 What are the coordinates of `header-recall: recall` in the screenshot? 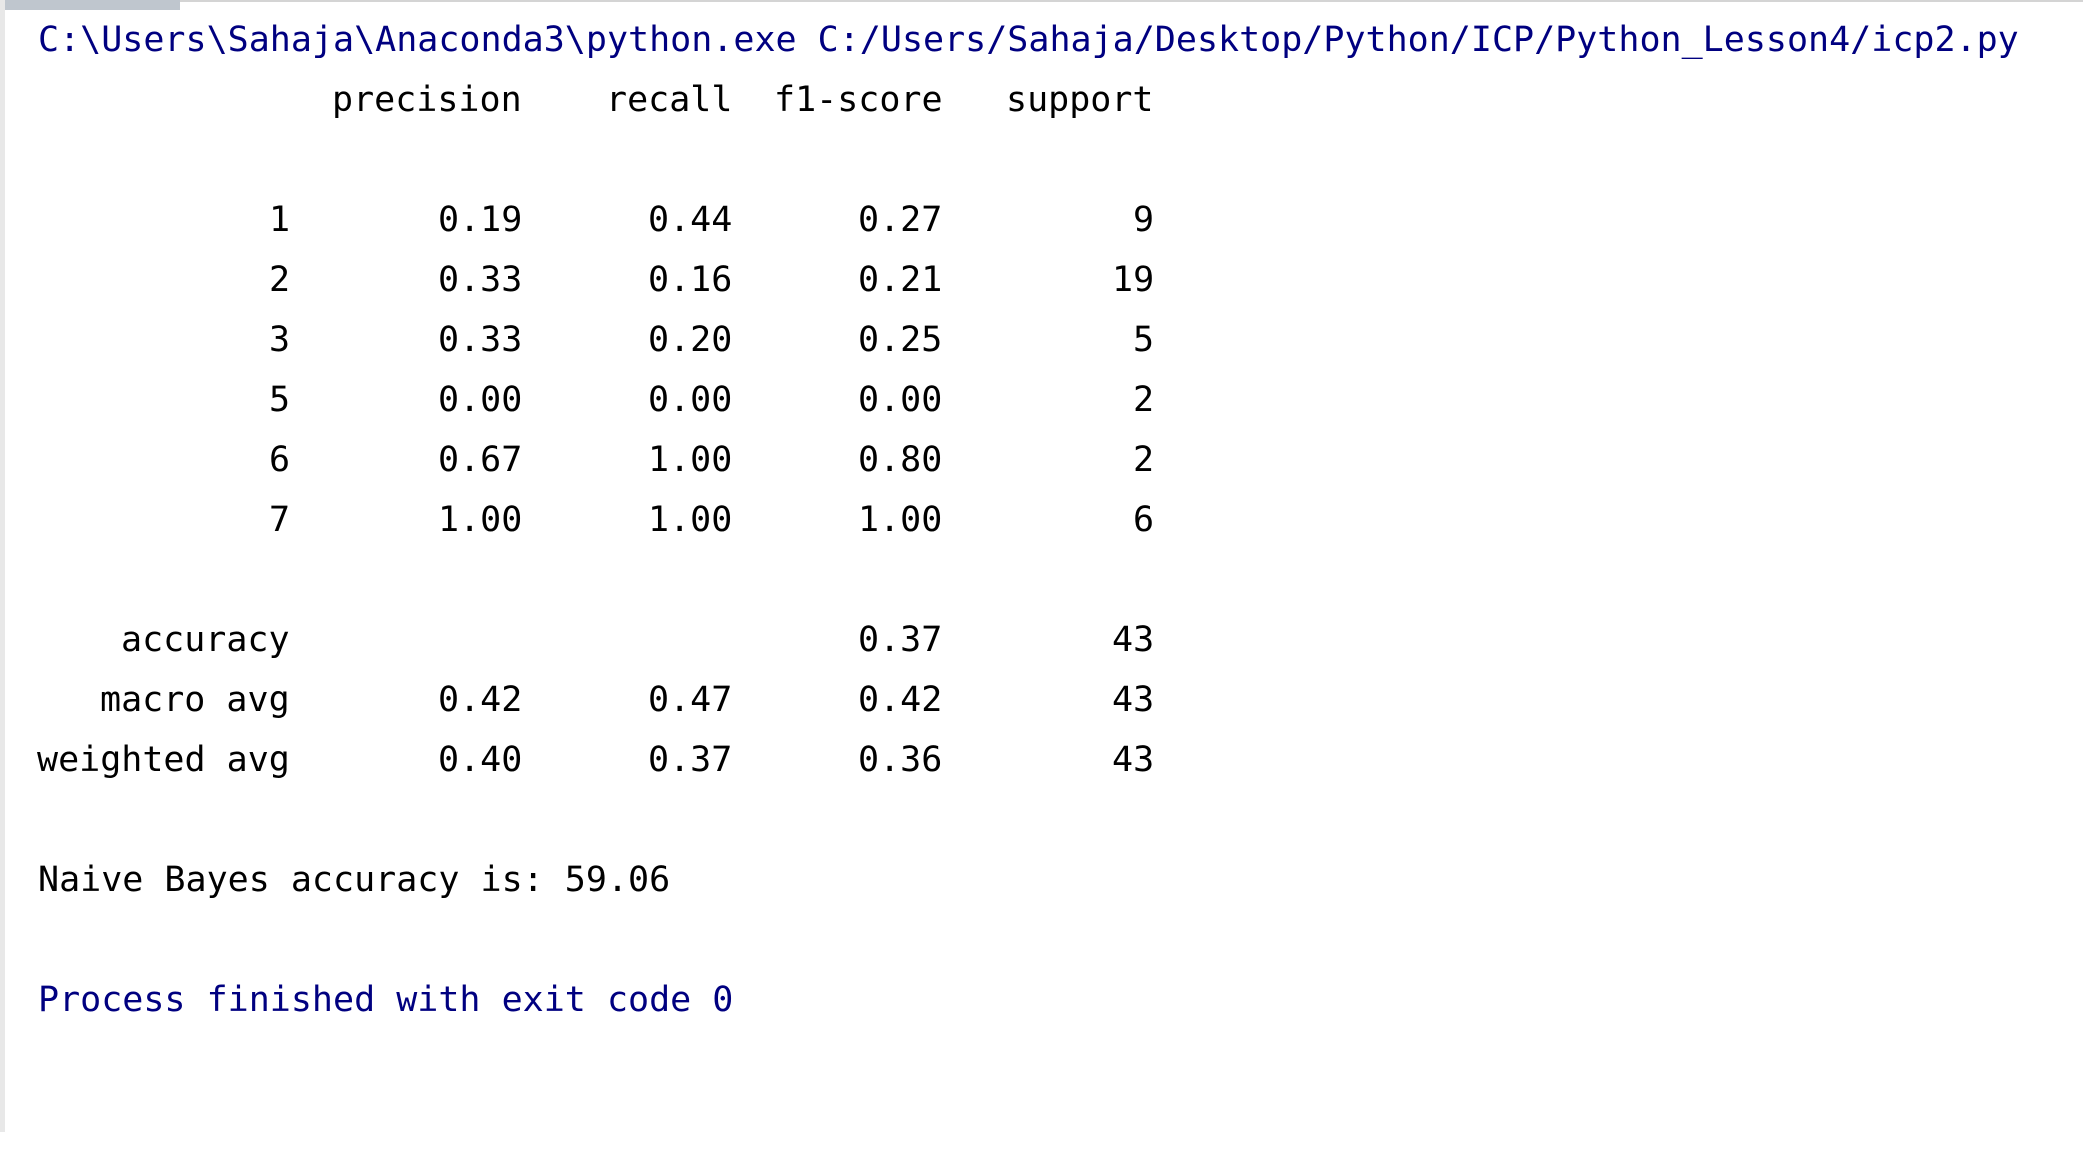 It's located at (669, 100).